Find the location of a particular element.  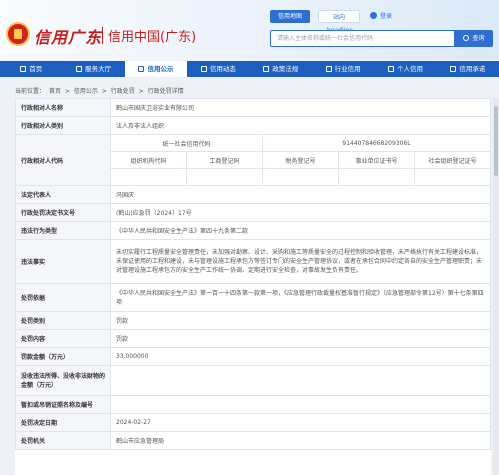

tax-reg-header: 税务登记号 is located at coordinates (300, 160).